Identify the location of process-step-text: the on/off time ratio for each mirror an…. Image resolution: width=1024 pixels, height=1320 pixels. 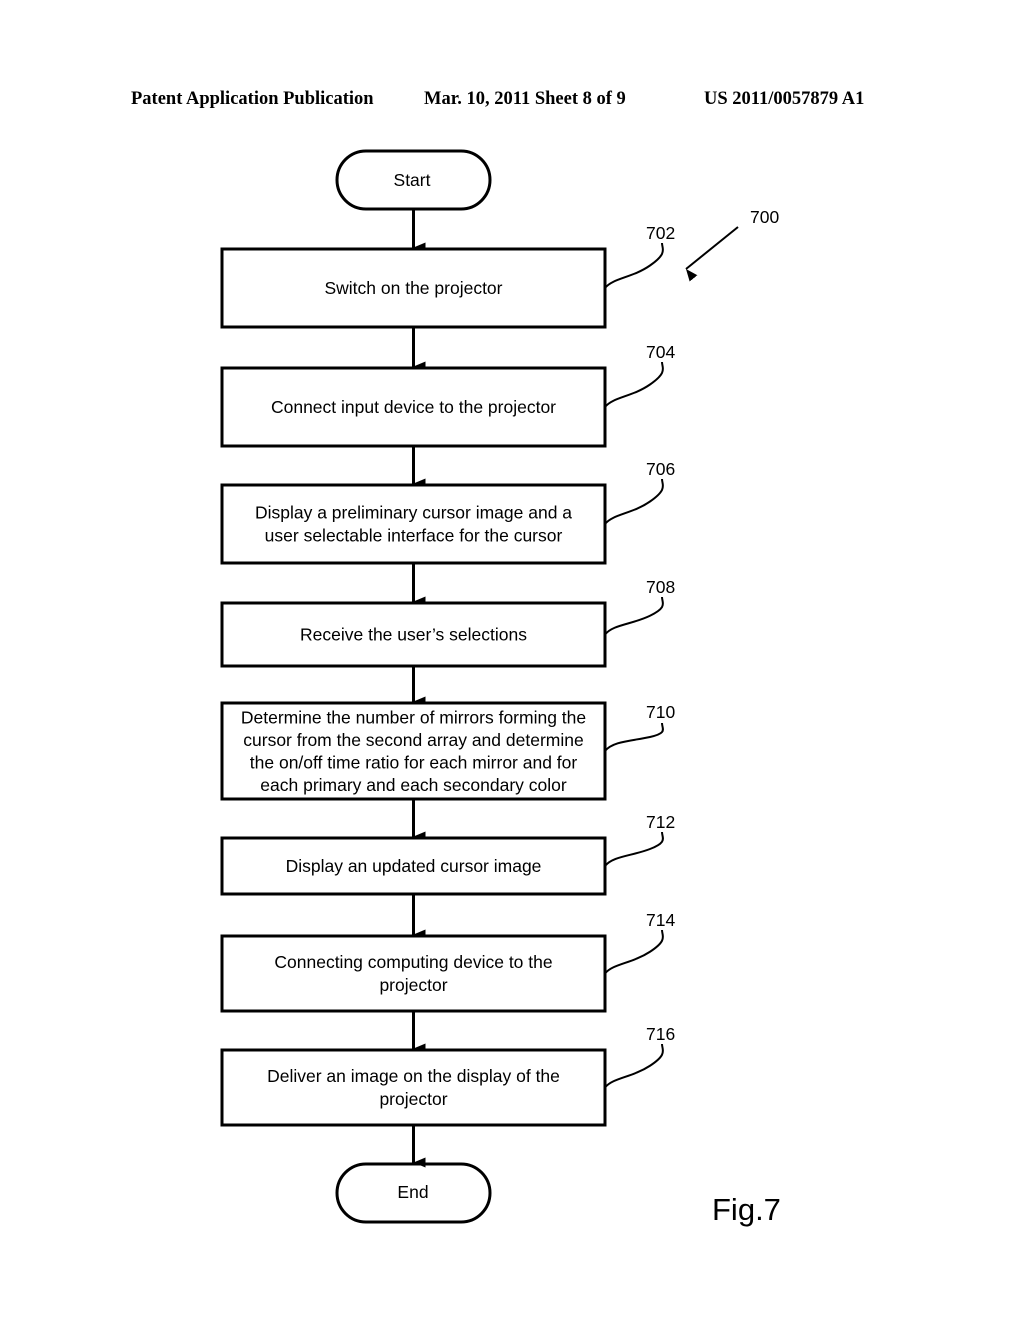
(414, 762).